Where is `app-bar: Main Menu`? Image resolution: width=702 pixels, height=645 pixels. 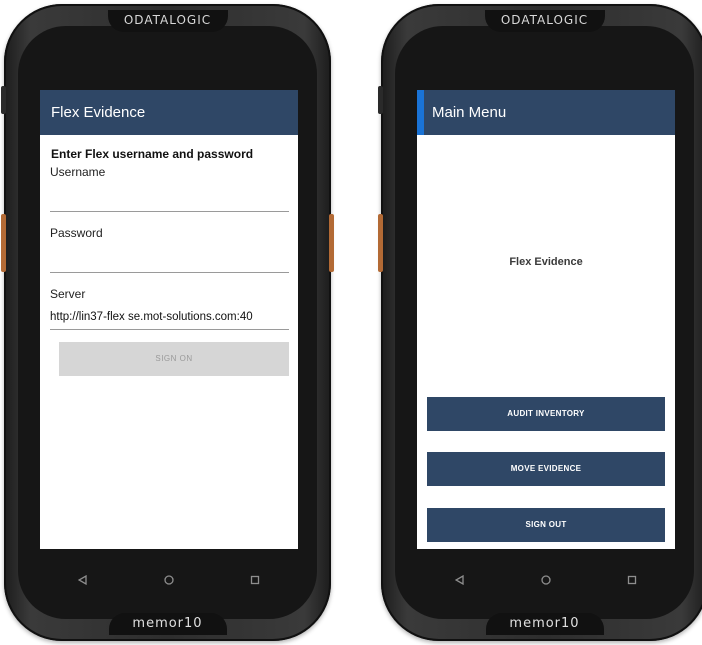
app-bar: Main Menu is located at coordinates (546, 112).